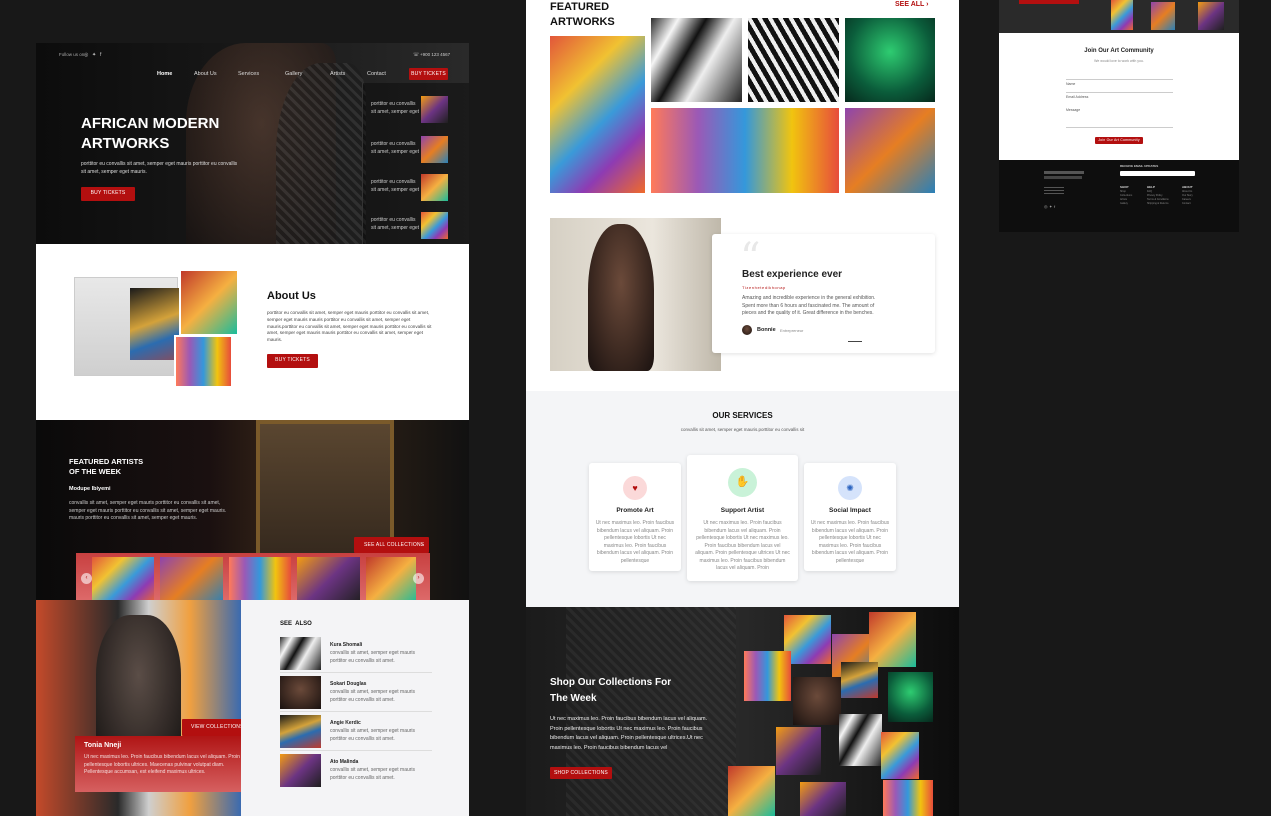 The height and width of the screenshot is (816, 1271). I want to click on footer-instagram-icon: ◎, so click(1046, 206).